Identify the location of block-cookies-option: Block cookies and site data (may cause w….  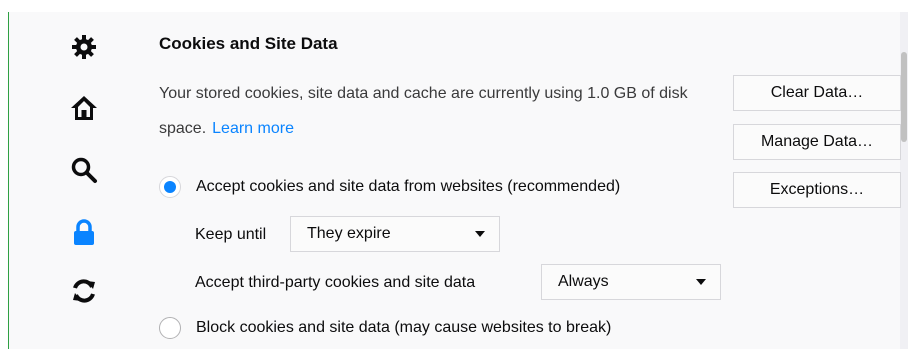
(385, 328).